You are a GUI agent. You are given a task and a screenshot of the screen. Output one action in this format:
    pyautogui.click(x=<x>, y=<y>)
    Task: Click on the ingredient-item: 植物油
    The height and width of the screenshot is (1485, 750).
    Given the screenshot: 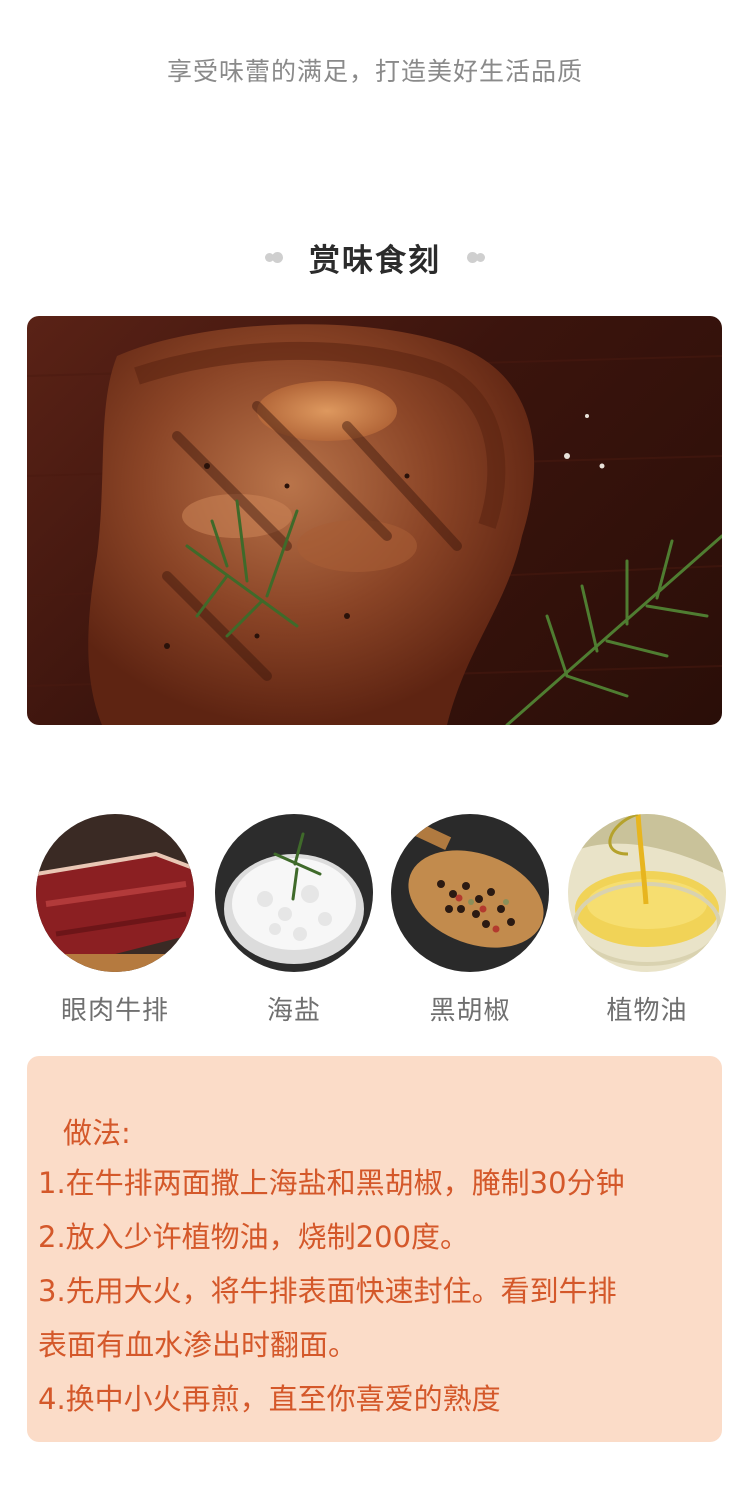 What is the action you would take?
    pyautogui.click(x=647, y=920)
    